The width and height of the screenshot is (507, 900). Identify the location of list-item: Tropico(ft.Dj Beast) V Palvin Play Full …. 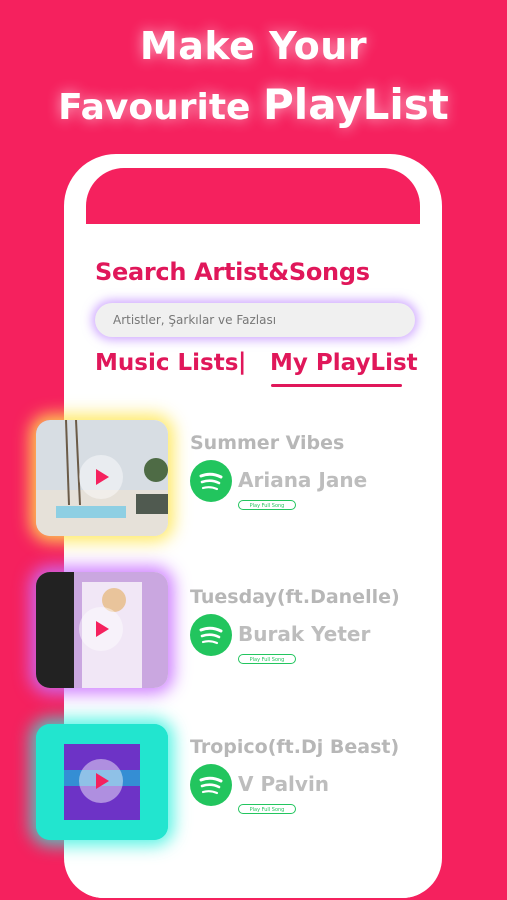
(253, 789).